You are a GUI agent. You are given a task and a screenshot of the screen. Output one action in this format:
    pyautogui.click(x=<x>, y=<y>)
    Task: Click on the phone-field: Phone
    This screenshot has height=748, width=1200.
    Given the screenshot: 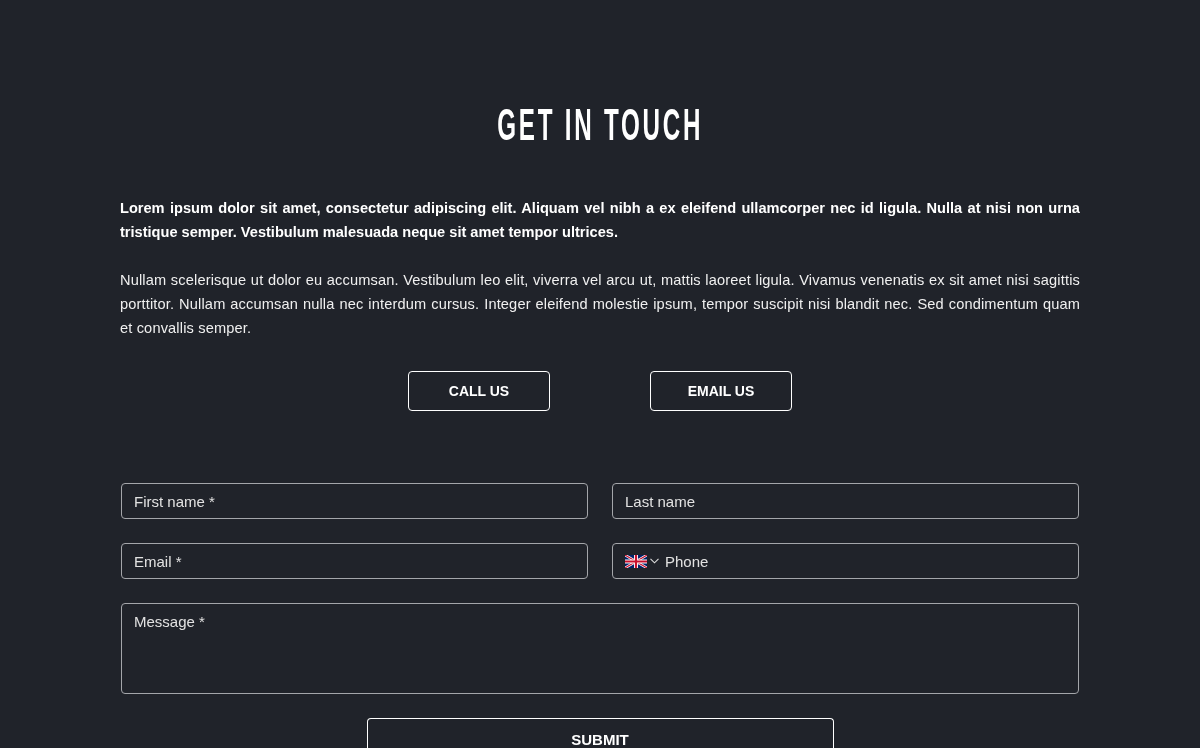 What is the action you would take?
    pyautogui.click(x=845, y=561)
    